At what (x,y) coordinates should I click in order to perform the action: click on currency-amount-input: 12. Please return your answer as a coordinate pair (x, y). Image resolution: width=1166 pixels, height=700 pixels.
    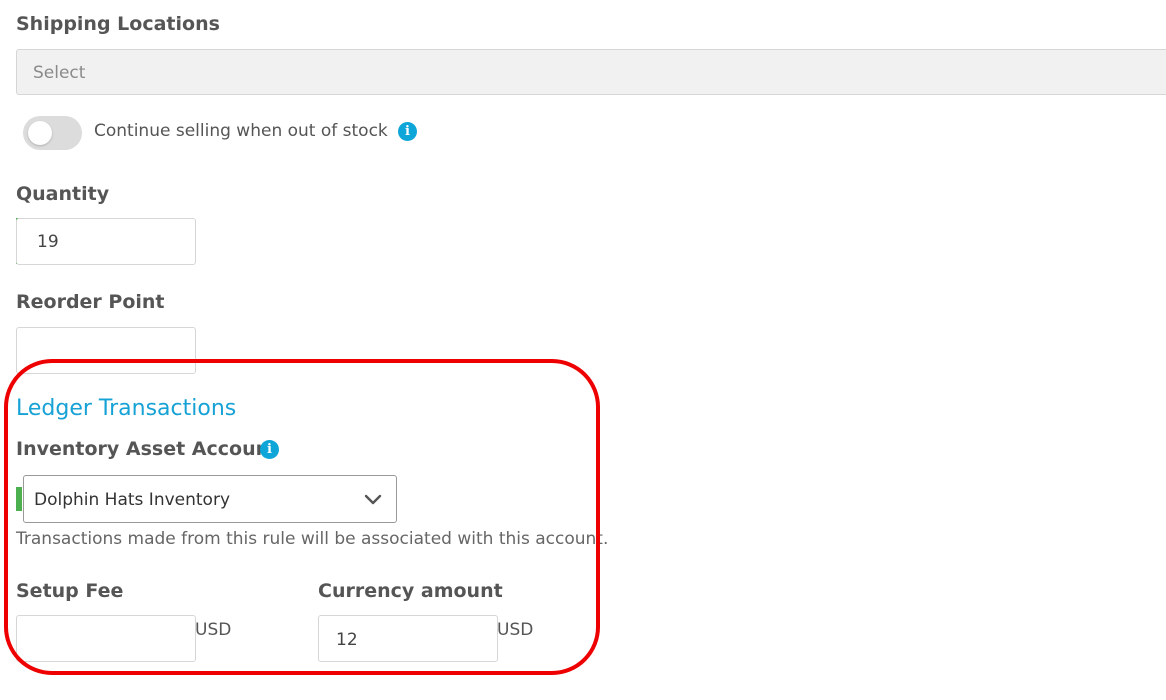
    Looking at the image, I should click on (408, 638).